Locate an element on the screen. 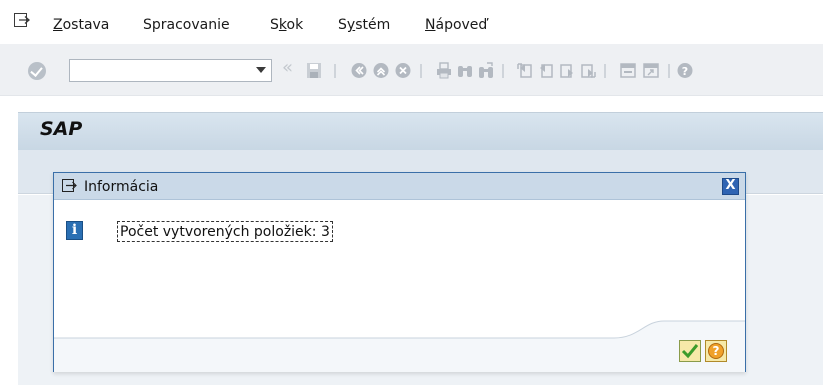  close-icon: X is located at coordinates (730, 186).